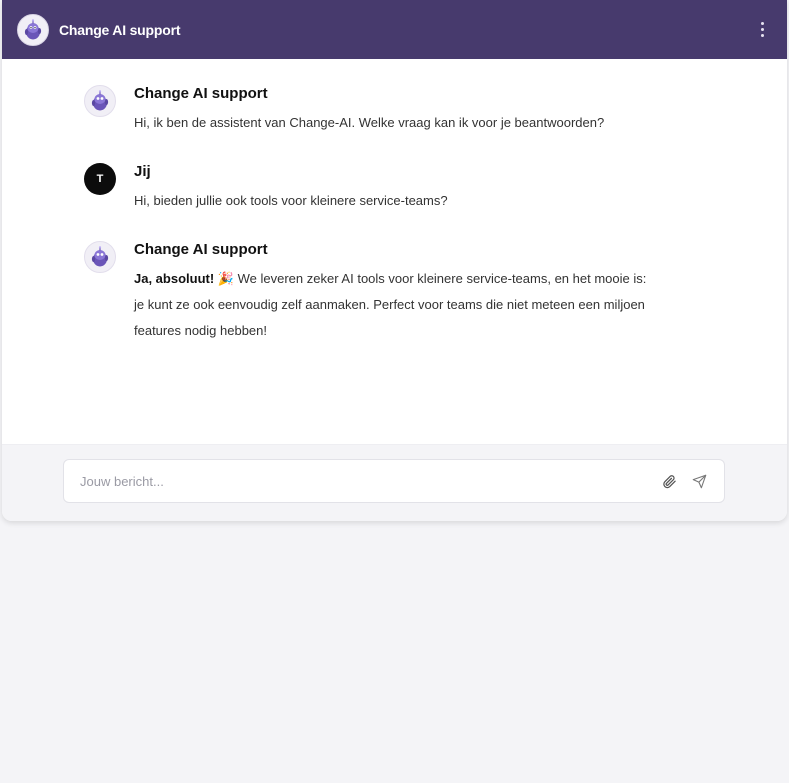 This screenshot has width=789, height=783. What do you see at coordinates (669, 481) in the screenshot?
I see `paperclip-icon` at bounding box center [669, 481].